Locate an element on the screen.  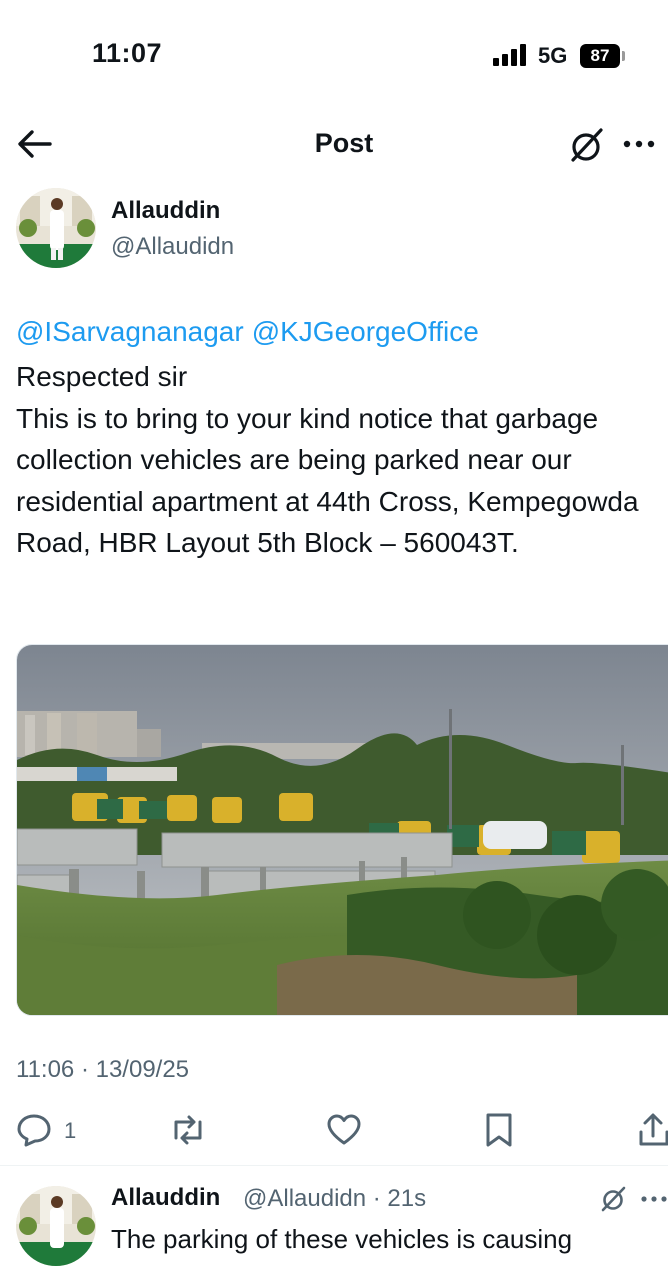
status-time: 11:07 is located at coordinates (127, 53).